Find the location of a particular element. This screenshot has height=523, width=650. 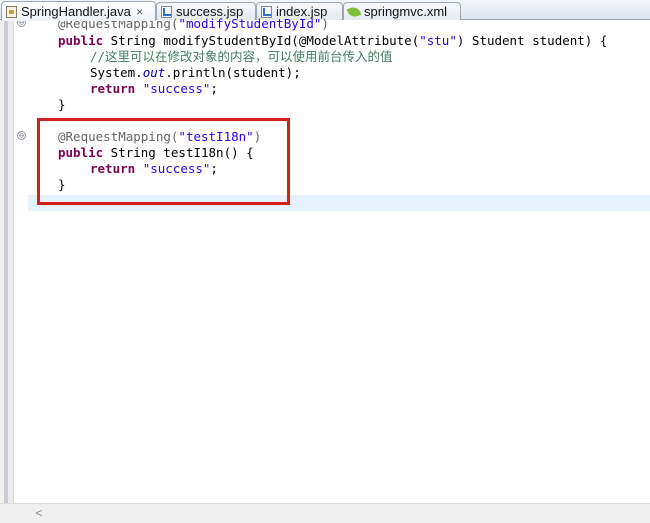

tab-springmvc-xml: springmvc.xml is located at coordinates (402, 11).